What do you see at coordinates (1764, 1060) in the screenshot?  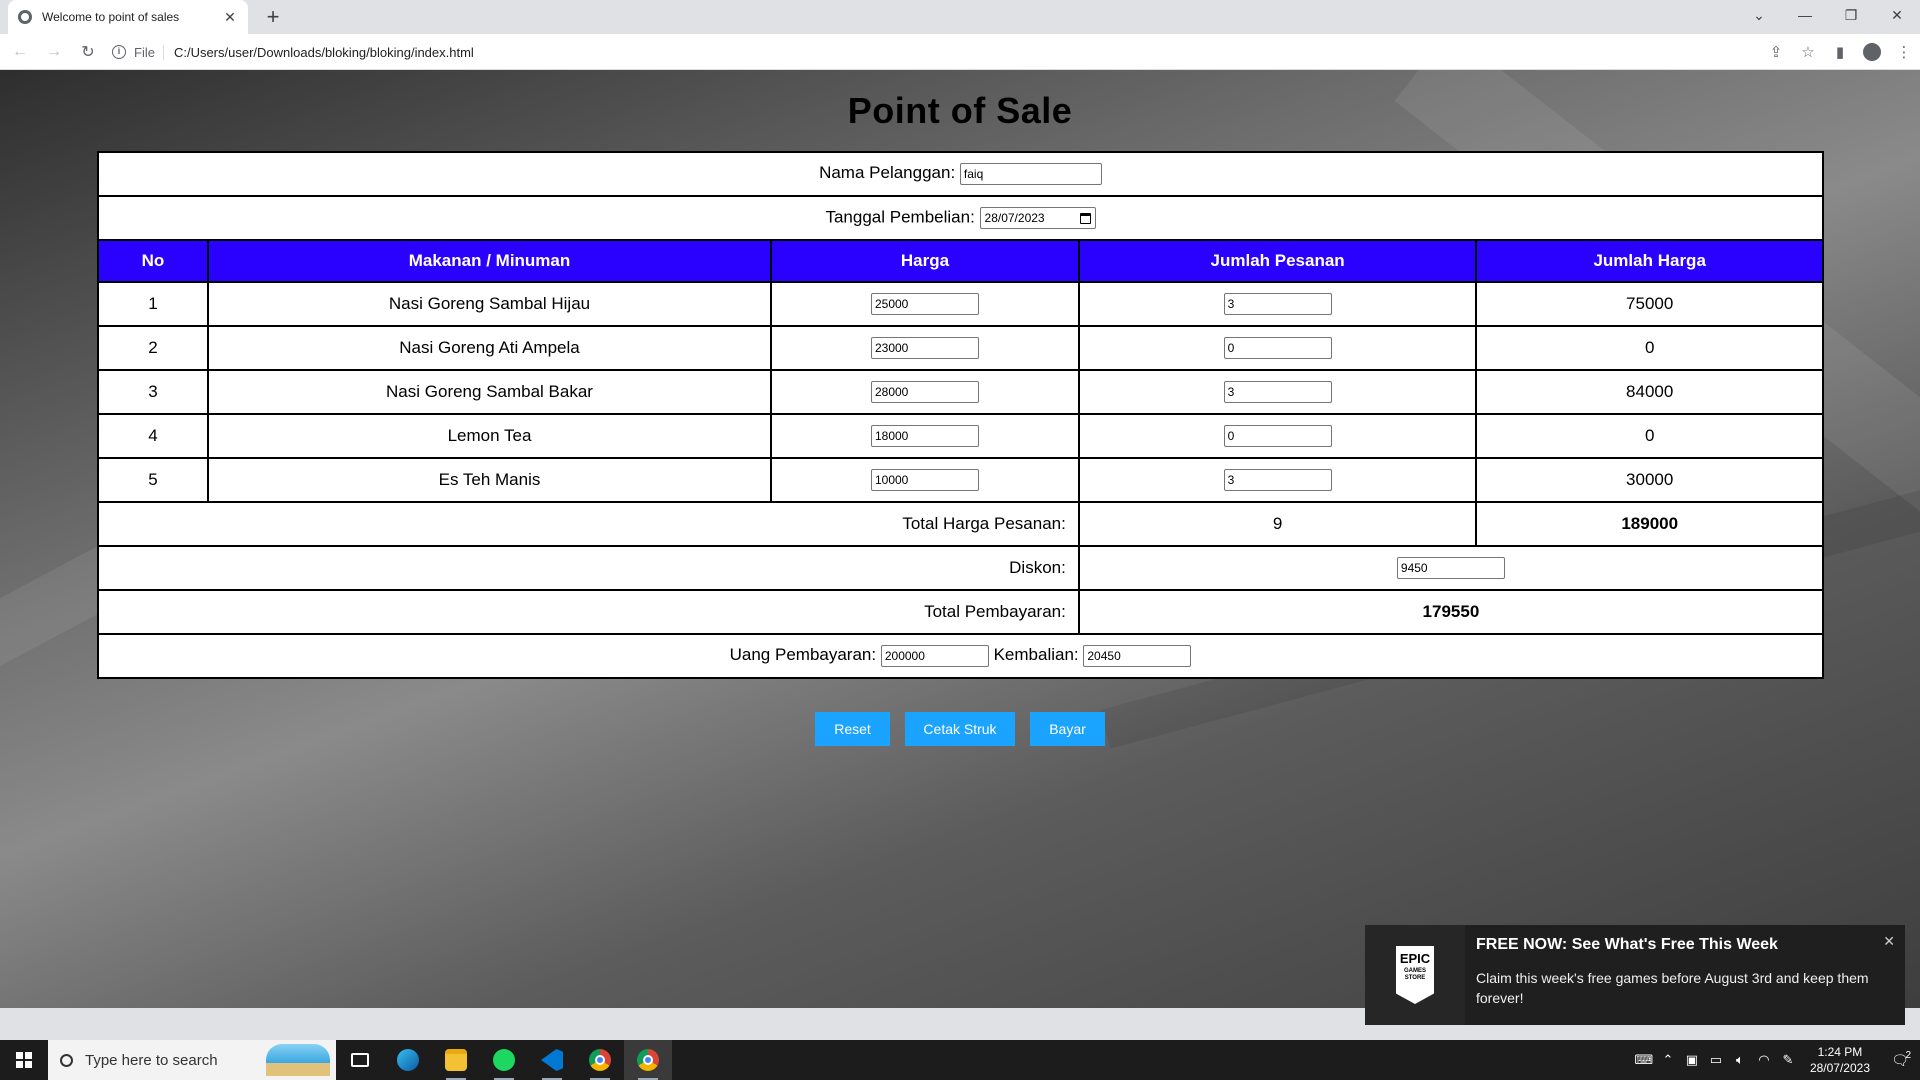 I see `network-icon: ◠` at bounding box center [1764, 1060].